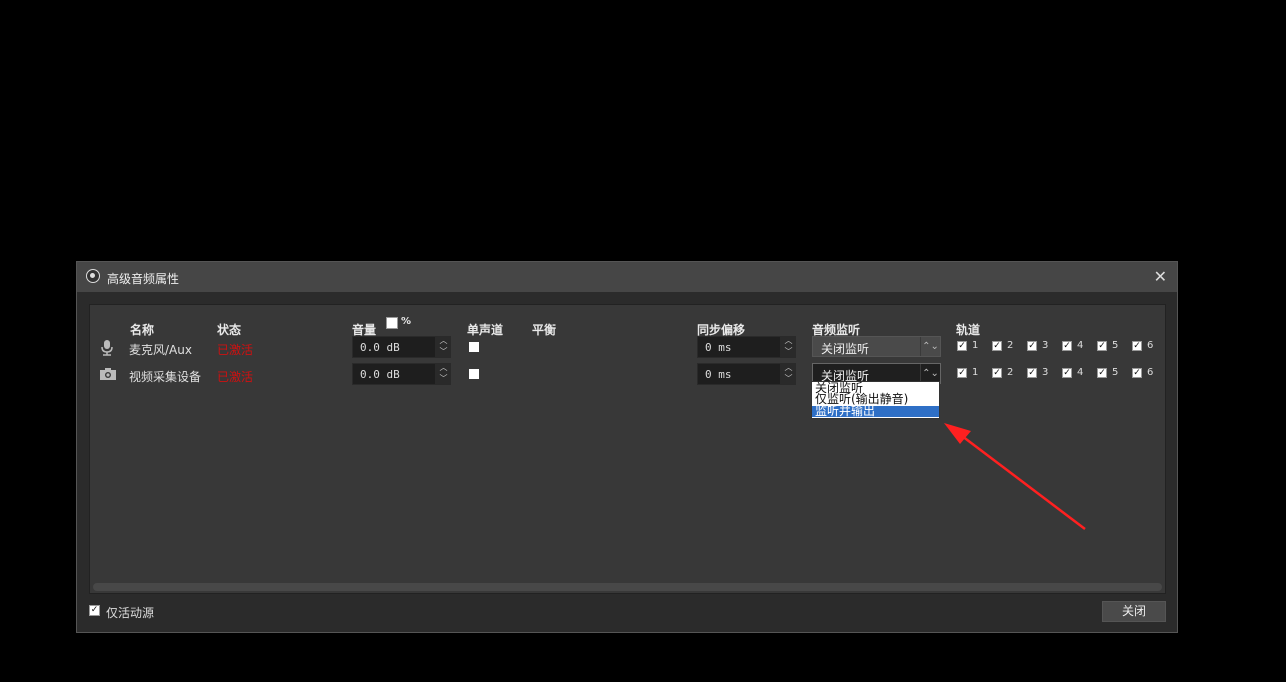  I want to click on arrow-shaft, so click(1023, 482).